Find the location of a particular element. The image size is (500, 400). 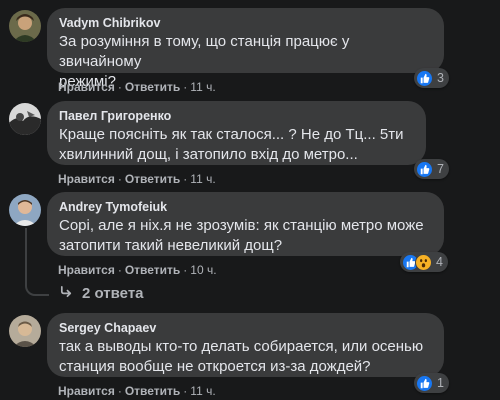

reaction-summary: 7 is located at coordinates (431, 169).